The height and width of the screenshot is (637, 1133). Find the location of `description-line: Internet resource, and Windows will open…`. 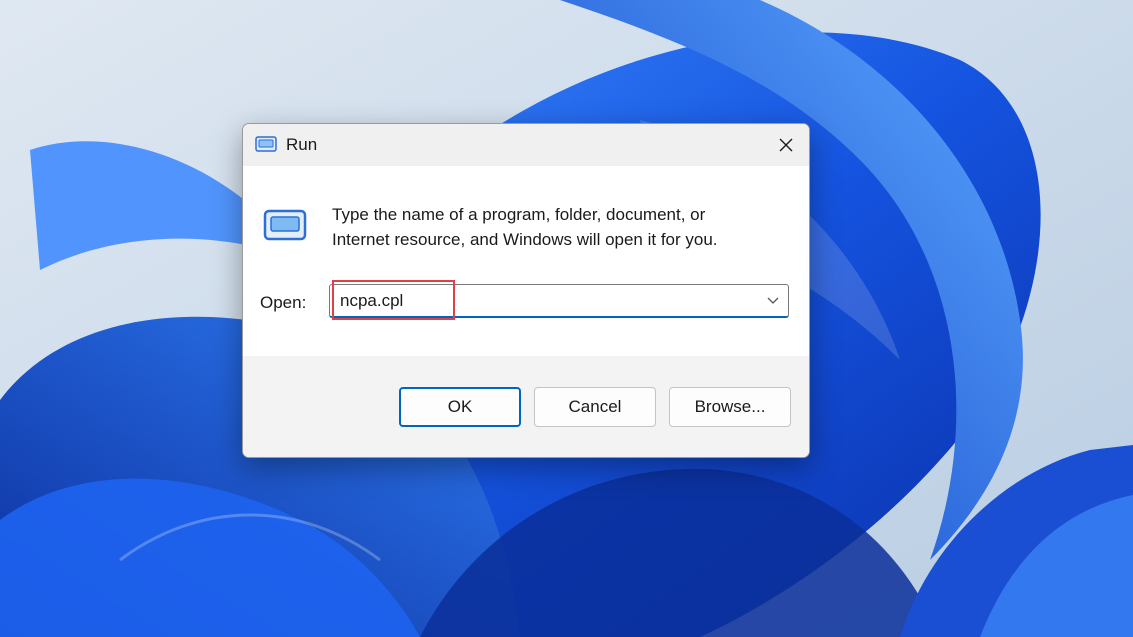

description-line: Internet resource, and Windows will open… is located at coordinates (525, 239).